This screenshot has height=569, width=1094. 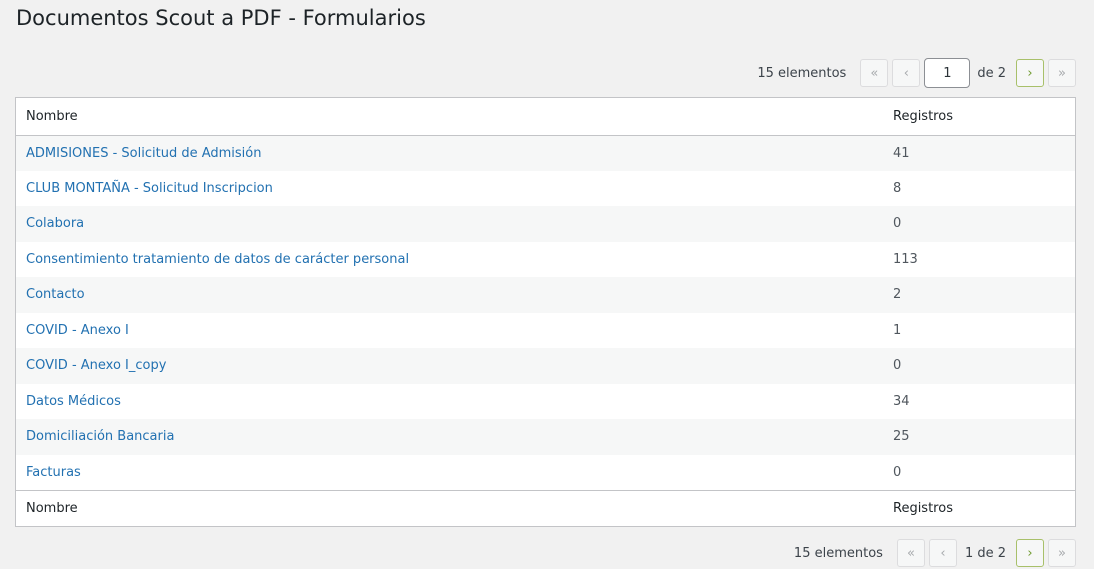 What do you see at coordinates (545, 366) in the screenshot?
I see `table-row: COVID - Anexo I_copy 0` at bounding box center [545, 366].